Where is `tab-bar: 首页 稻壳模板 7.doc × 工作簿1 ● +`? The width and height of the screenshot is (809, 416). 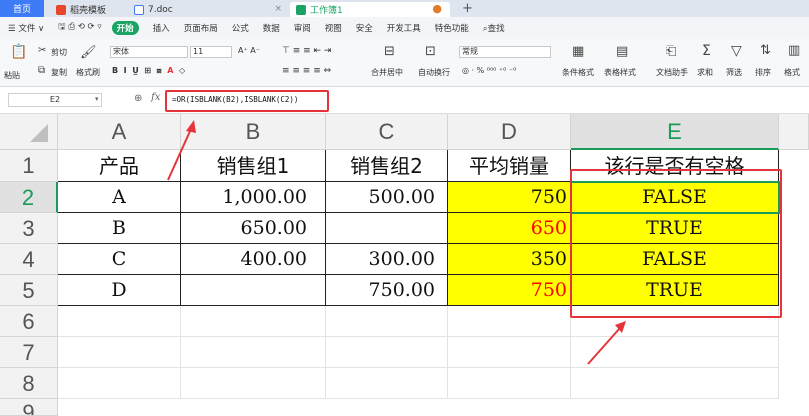 tab-bar: 首页 稻壳模板 7.doc × 工作簿1 ● + is located at coordinates (404, 8).